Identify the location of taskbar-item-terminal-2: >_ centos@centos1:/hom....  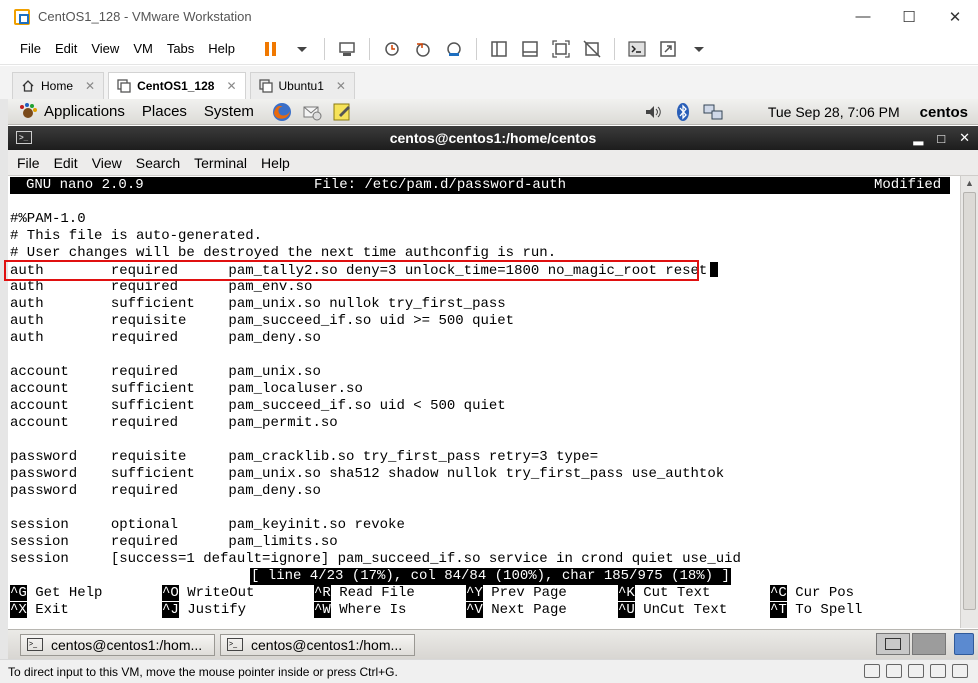
(317, 644).